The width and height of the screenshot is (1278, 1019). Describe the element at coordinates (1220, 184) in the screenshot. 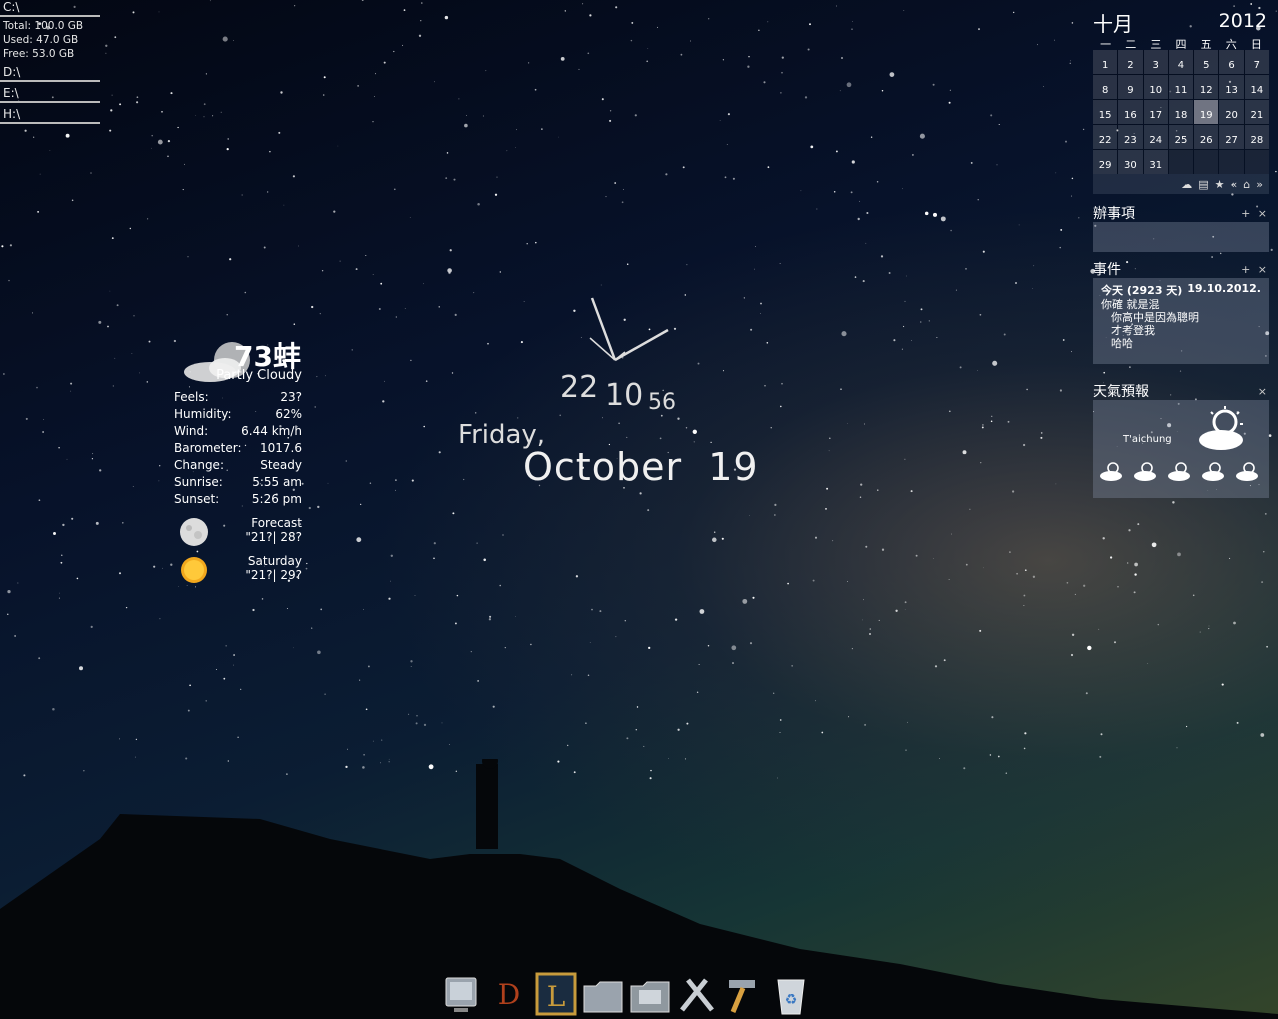

I see `calendar-tool-icon: ★` at that location.